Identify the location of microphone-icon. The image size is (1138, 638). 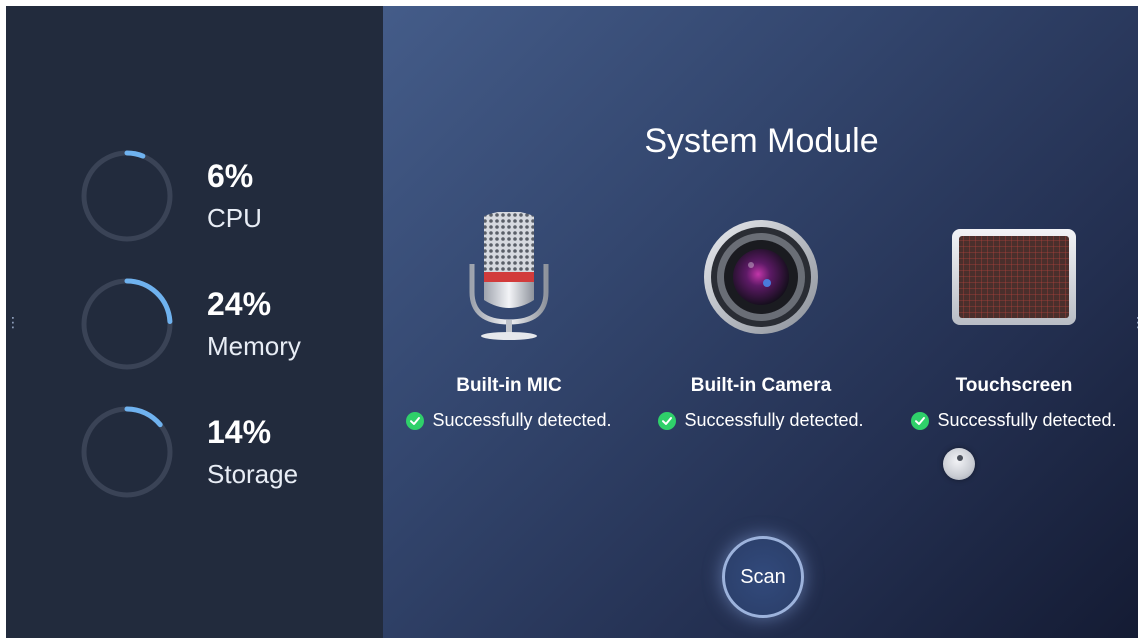
(509, 277).